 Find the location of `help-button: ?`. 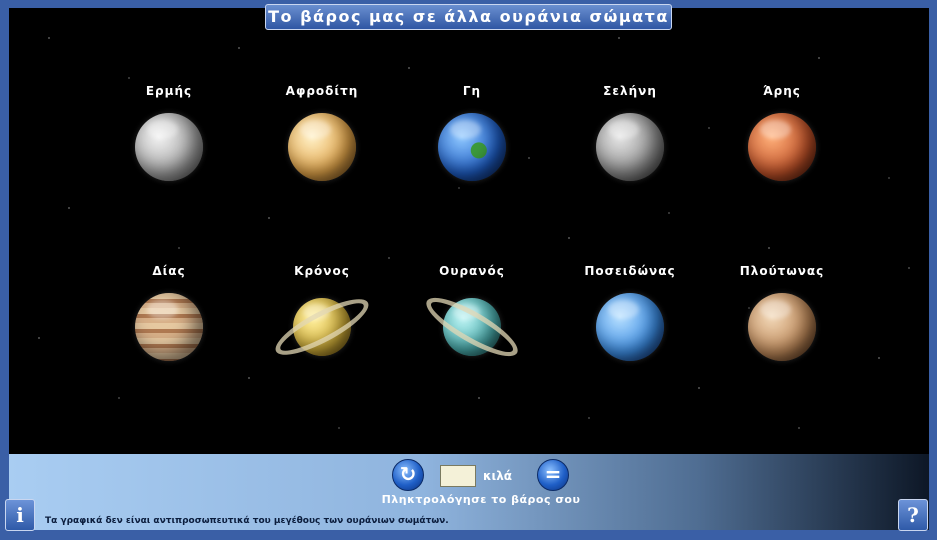

help-button: ? is located at coordinates (913, 515).